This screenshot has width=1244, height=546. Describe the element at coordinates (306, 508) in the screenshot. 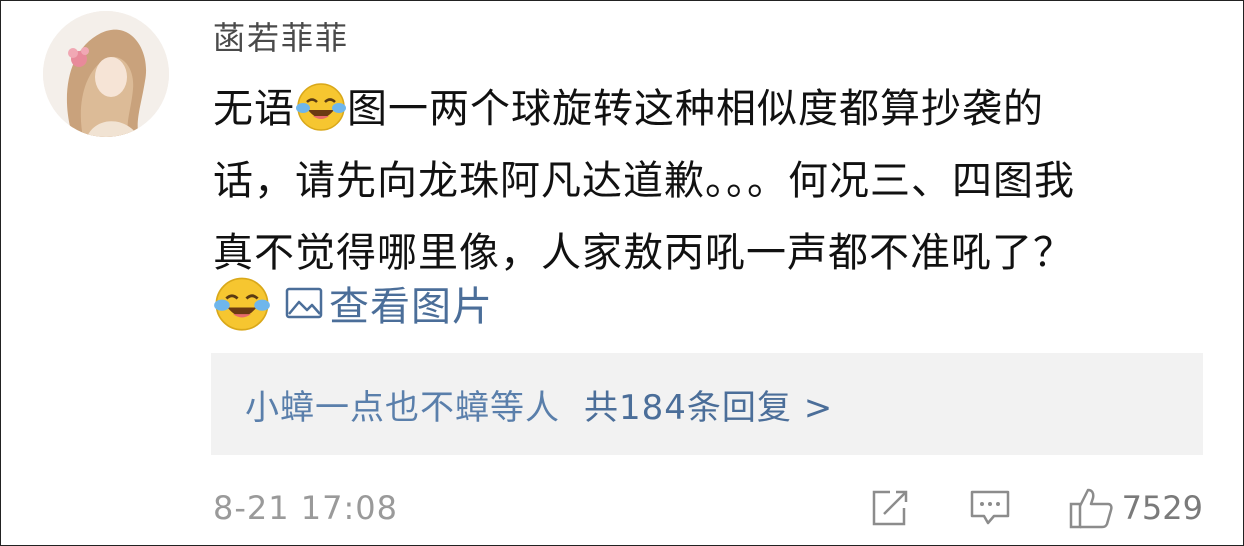

I see `timestamp: 8-21 17:08` at that location.